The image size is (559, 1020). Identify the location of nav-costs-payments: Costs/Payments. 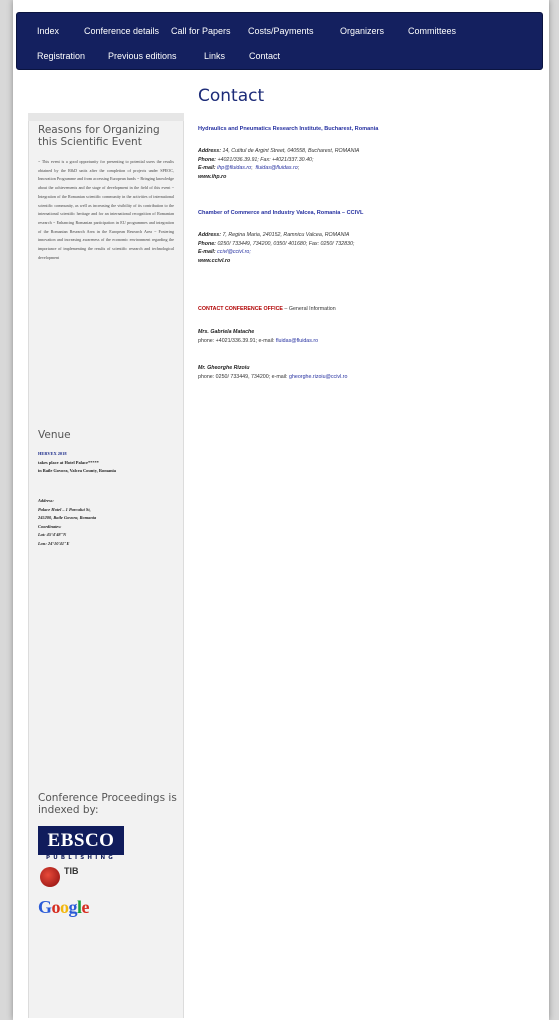
(281, 31).